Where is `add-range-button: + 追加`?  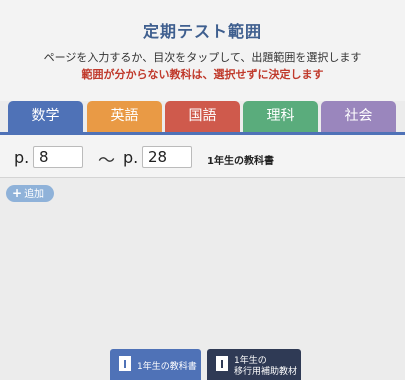 add-range-button: + 追加 is located at coordinates (30, 193).